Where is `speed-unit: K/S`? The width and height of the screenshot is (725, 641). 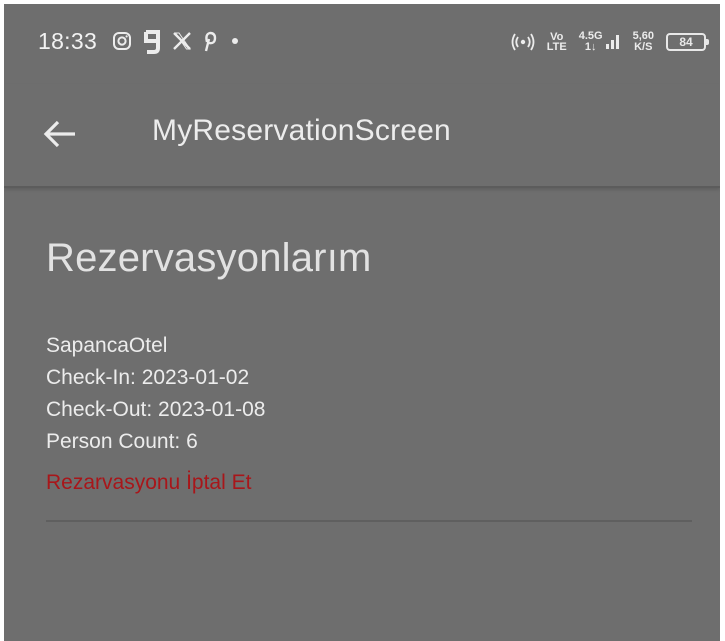
speed-unit: K/S is located at coordinates (643, 47).